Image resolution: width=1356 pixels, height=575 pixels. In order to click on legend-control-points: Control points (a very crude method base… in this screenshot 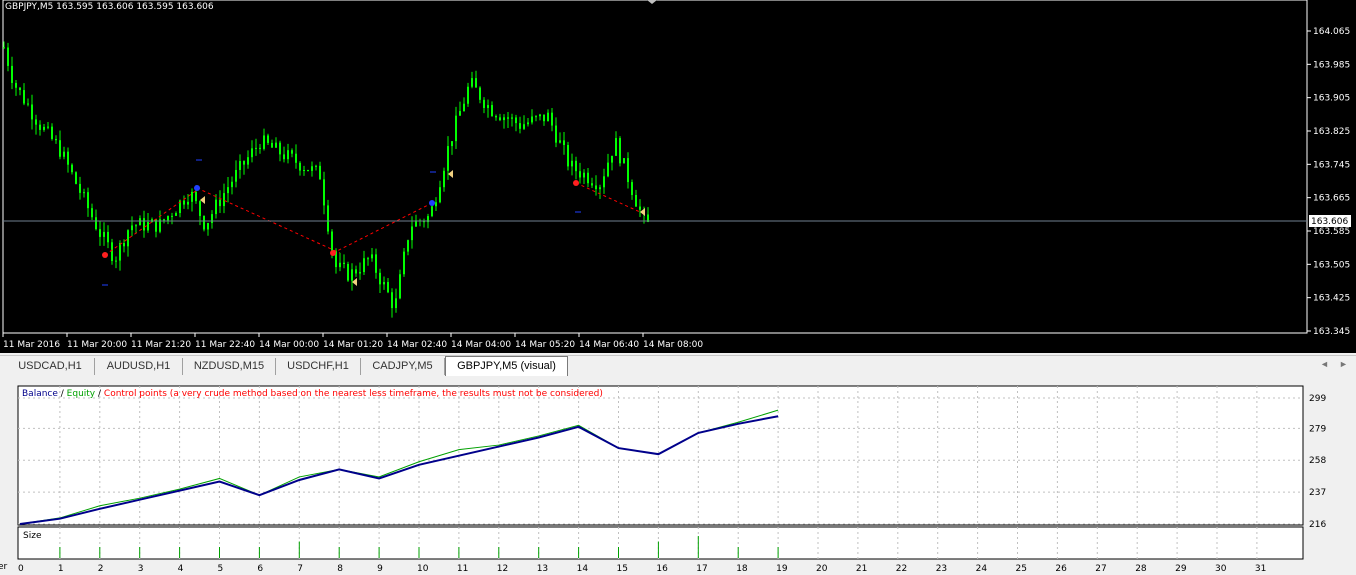, I will do `click(353, 394)`.